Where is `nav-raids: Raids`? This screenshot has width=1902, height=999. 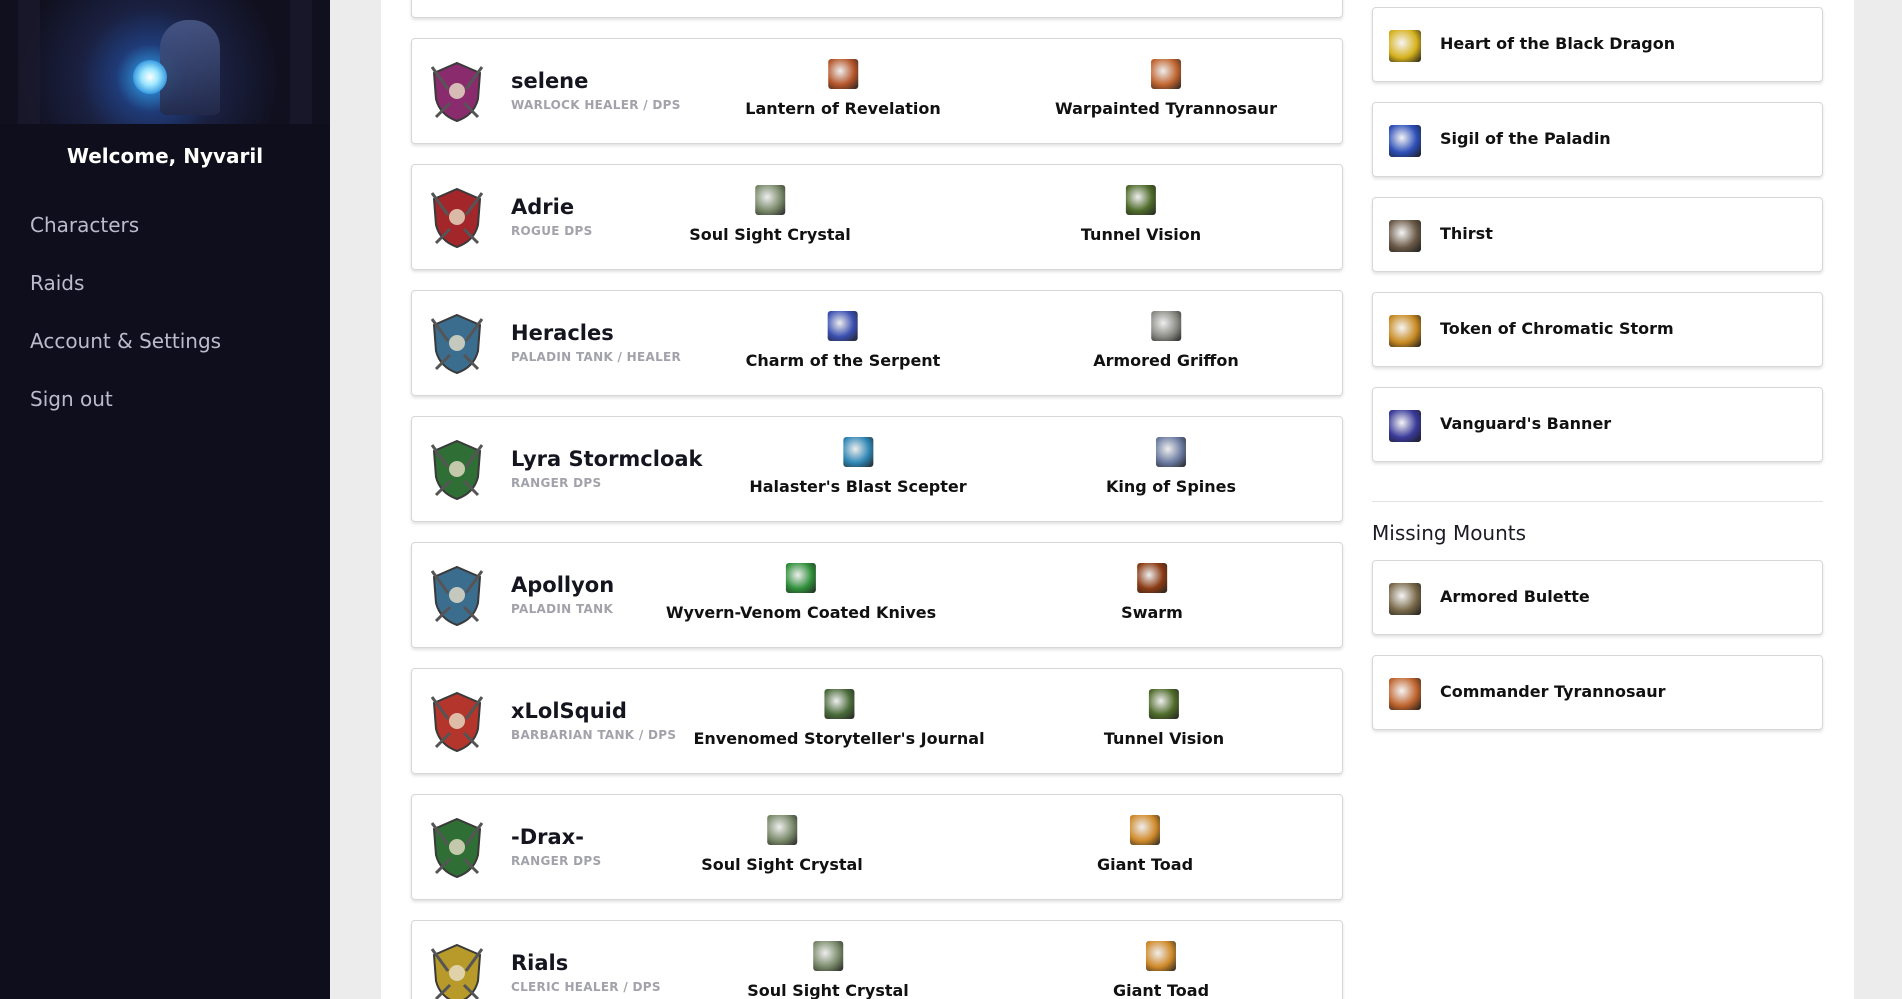
nav-raids: Raids is located at coordinates (165, 297).